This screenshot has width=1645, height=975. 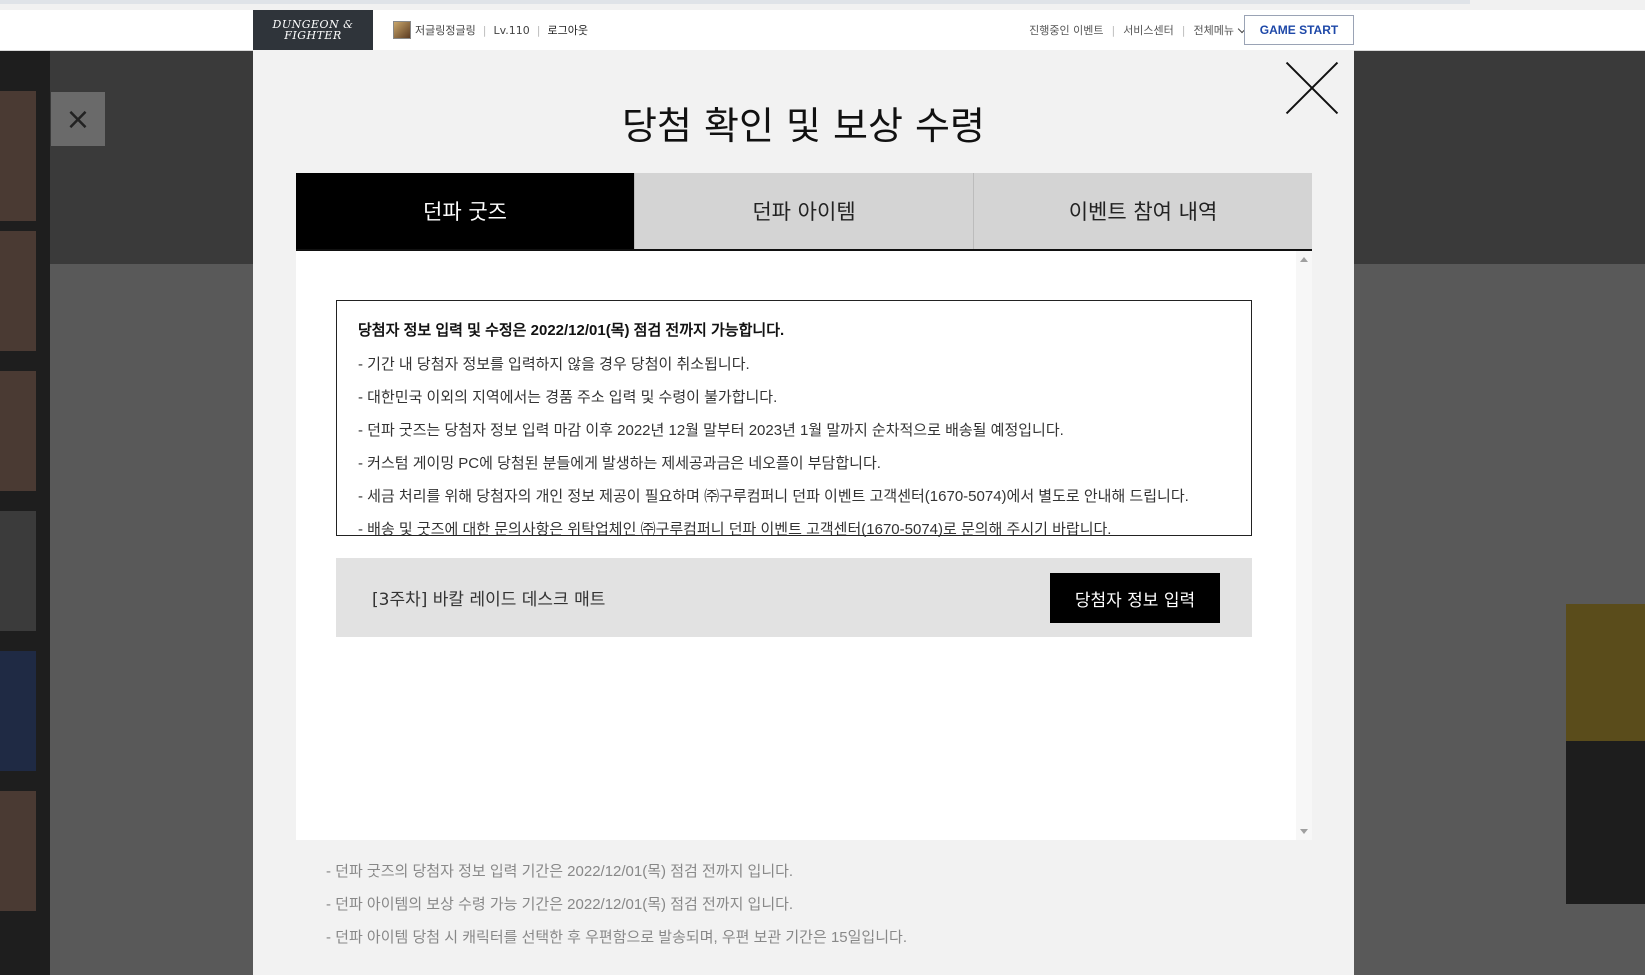 I want to click on logo-text: DUNGEON & FIGHTER, so click(x=313, y=30).